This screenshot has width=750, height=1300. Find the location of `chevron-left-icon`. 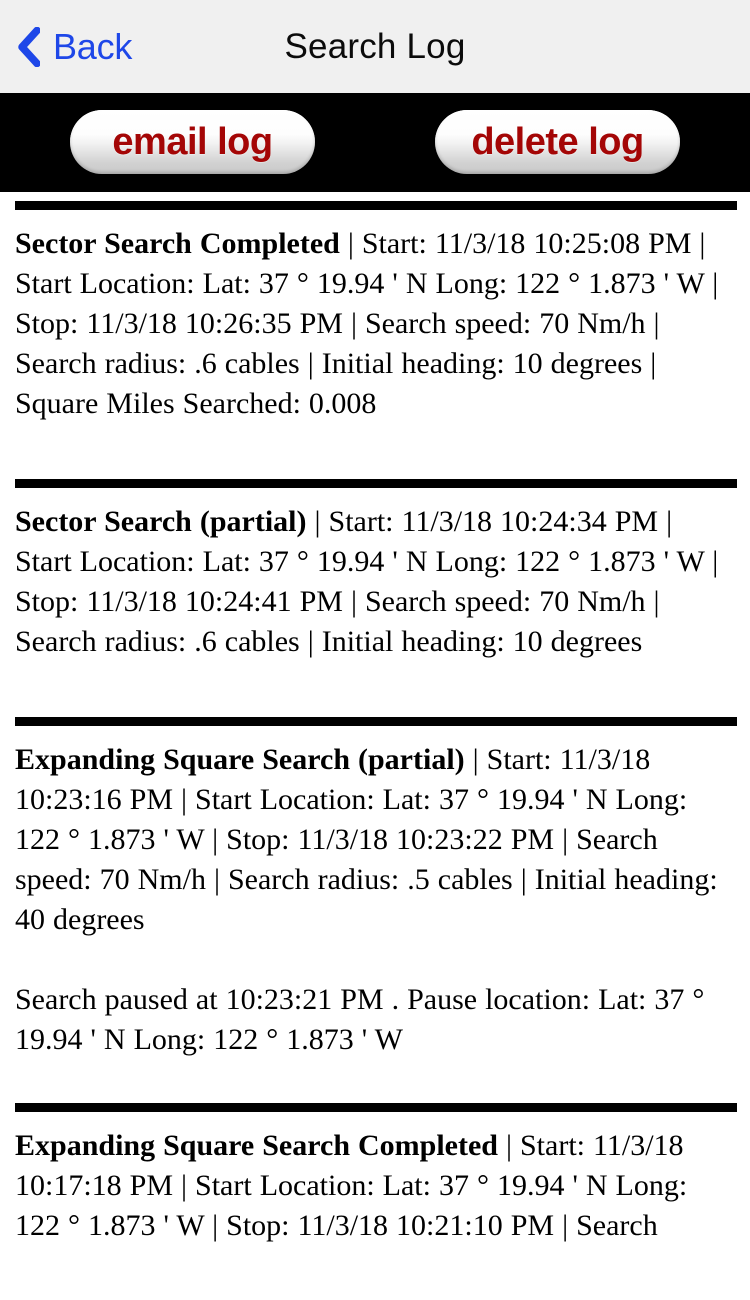

chevron-left-icon is located at coordinates (27, 46).